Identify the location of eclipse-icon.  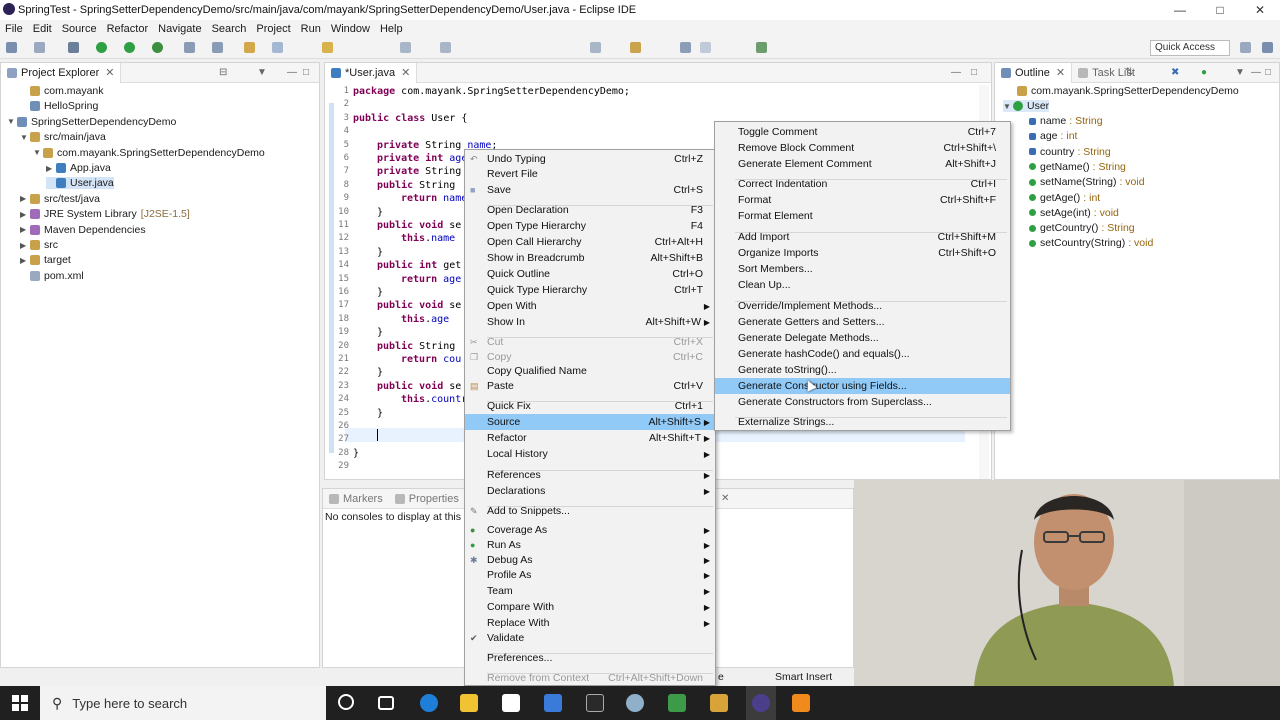
(761, 703).